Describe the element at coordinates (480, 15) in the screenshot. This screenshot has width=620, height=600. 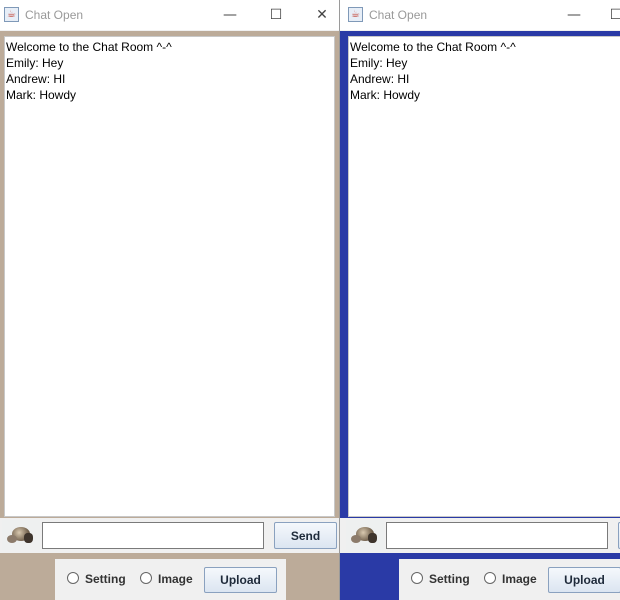
I see `title-bar: ☕ Chat Open — ☐` at that location.